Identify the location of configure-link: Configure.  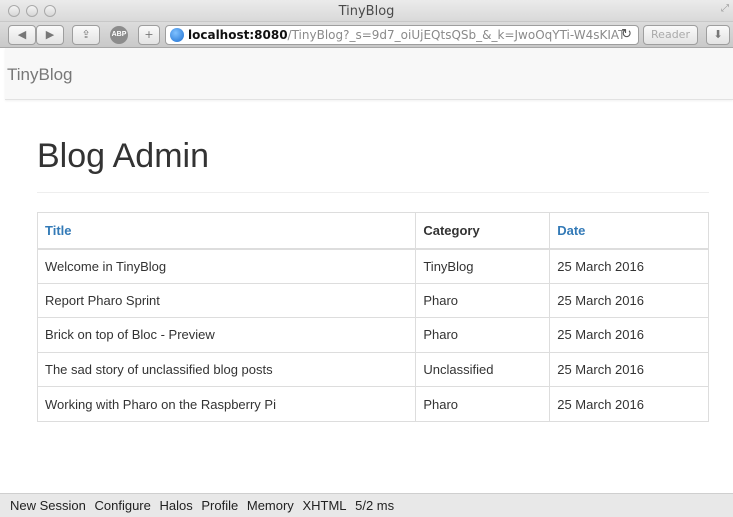
(123, 505).